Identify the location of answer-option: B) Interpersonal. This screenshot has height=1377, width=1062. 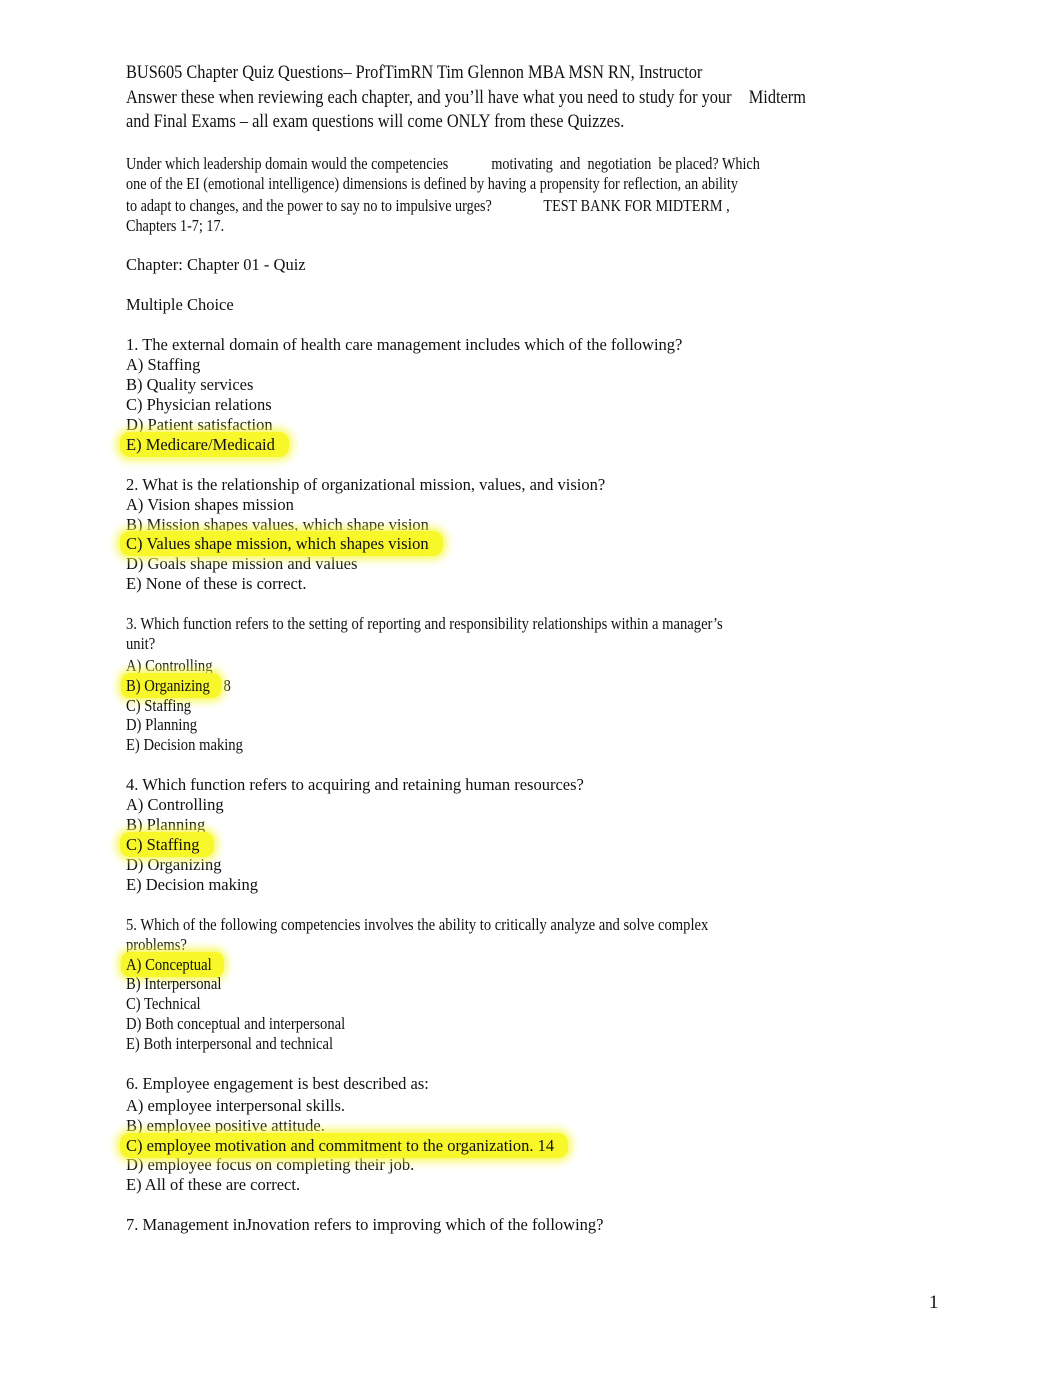
(174, 983).